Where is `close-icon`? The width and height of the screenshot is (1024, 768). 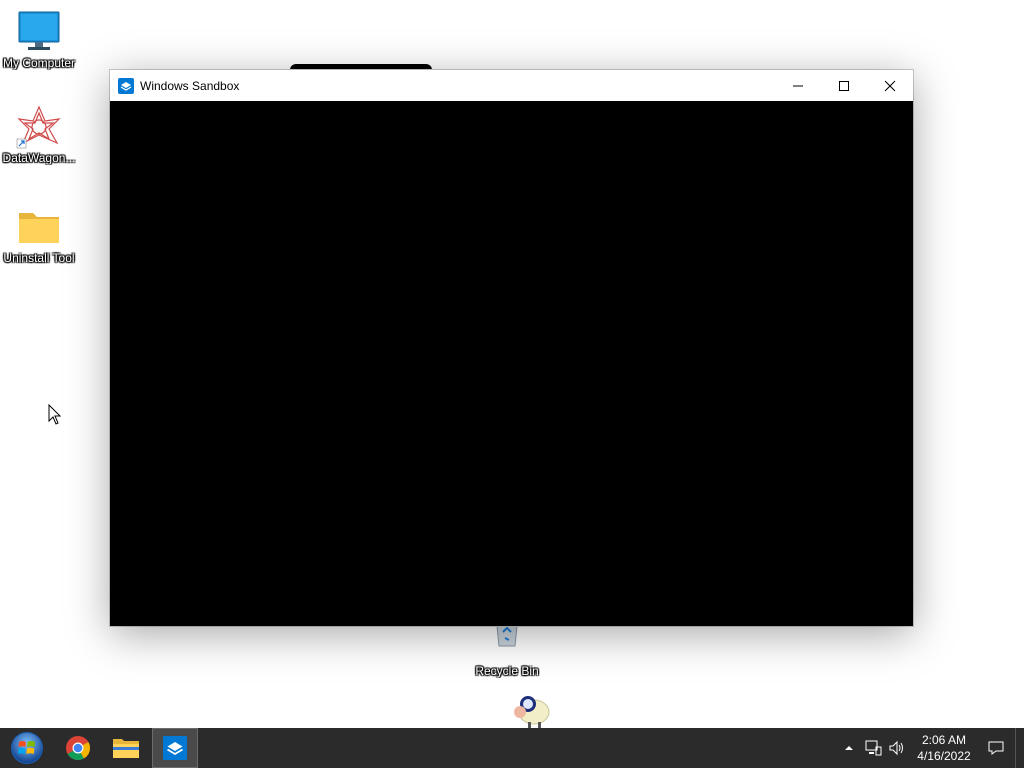
close-icon is located at coordinates (890, 85).